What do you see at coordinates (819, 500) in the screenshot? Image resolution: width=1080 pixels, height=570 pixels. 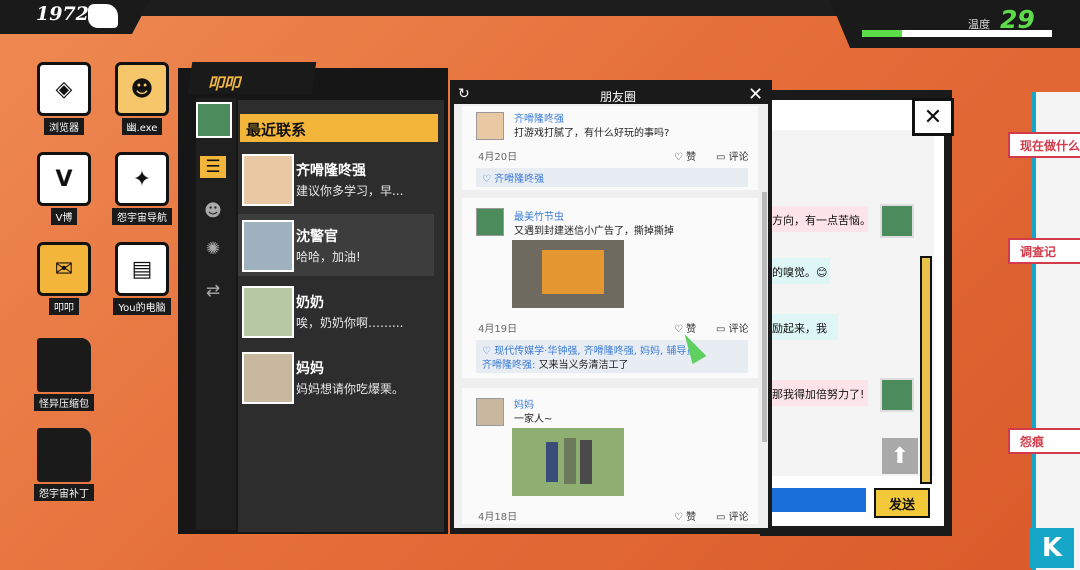 I see `message-input` at bounding box center [819, 500].